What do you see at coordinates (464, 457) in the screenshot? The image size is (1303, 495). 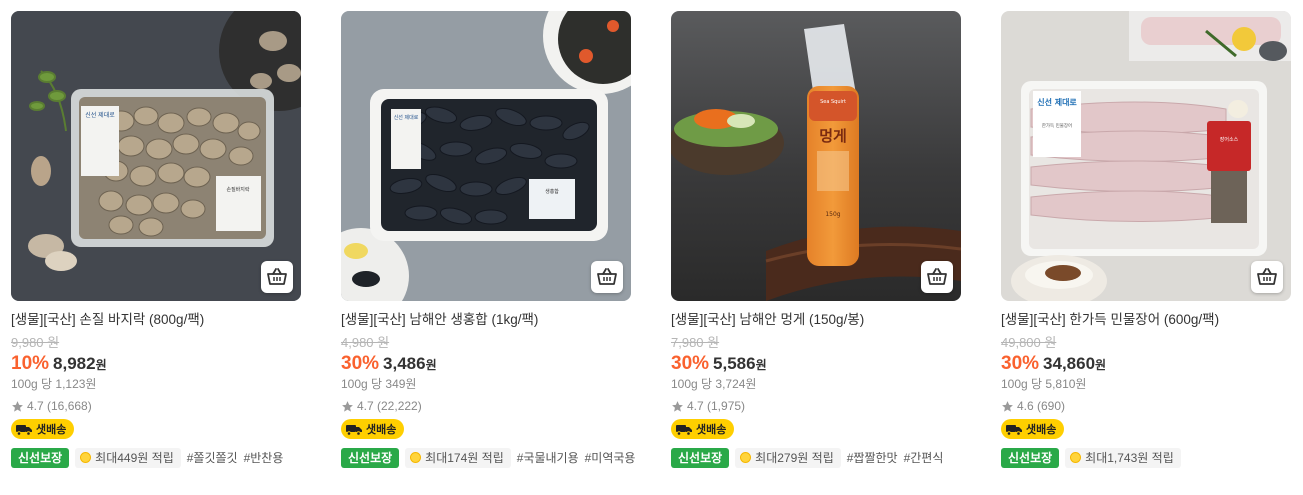 I see `points-text: 최대174원 적립` at bounding box center [464, 457].